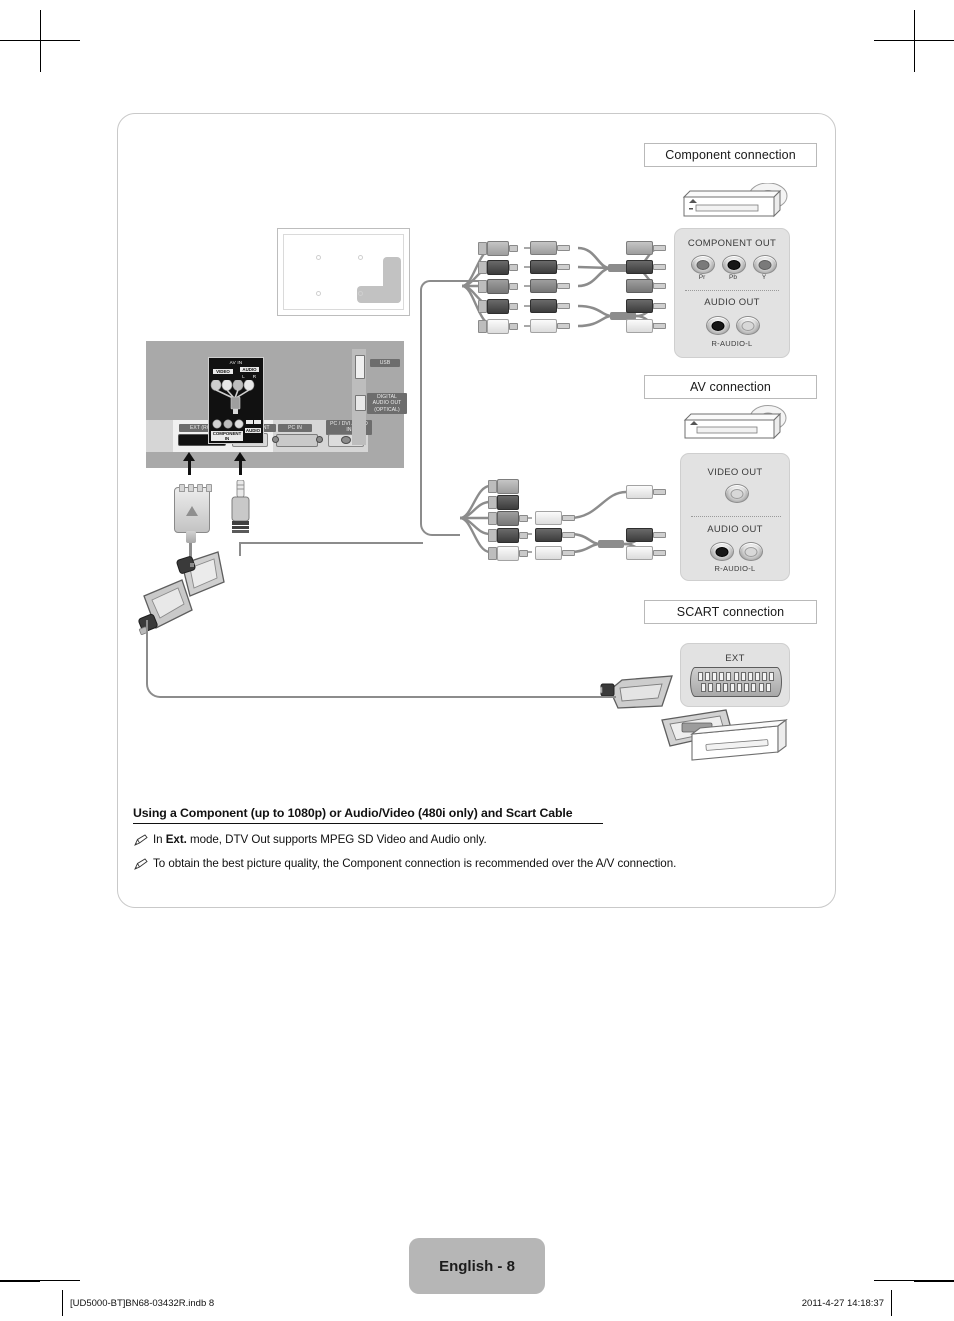  Describe the element at coordinates (508, 535) in the screenshot. I see `av-plug-left-audio-r` at that location.